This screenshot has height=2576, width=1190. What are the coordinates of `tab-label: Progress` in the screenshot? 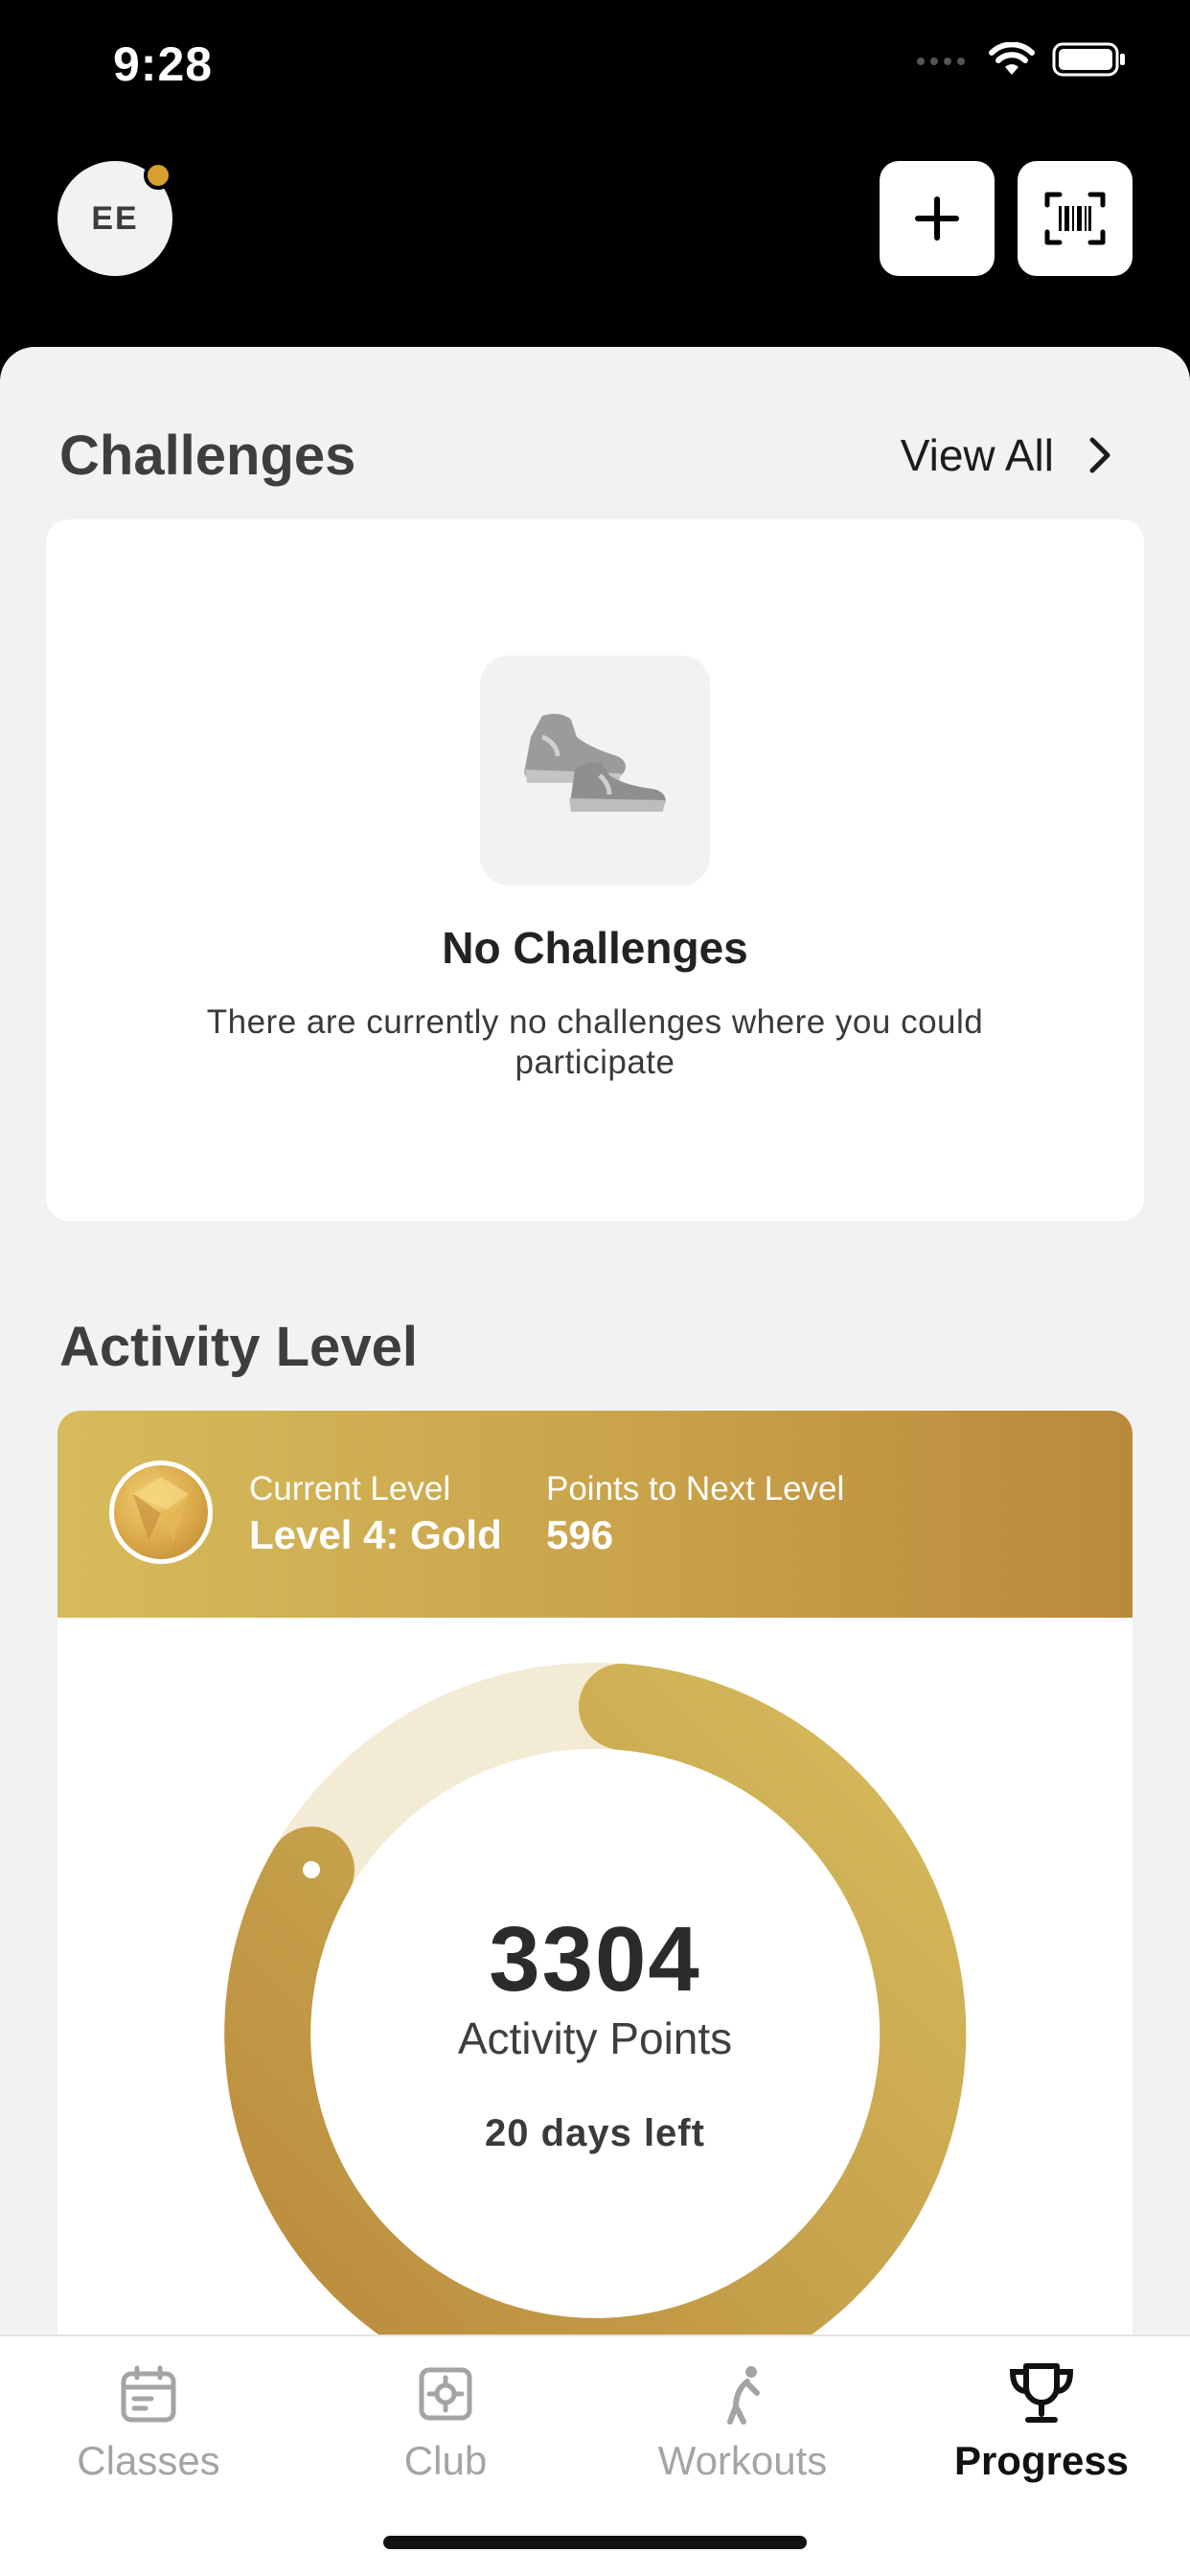 It's located at (1041, 2460).